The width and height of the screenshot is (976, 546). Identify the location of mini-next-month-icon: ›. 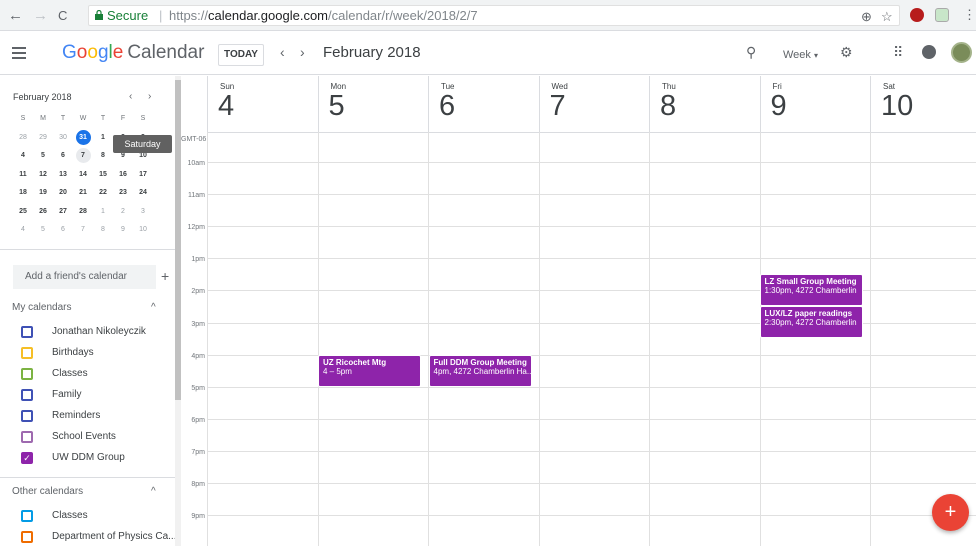
(149, 96).